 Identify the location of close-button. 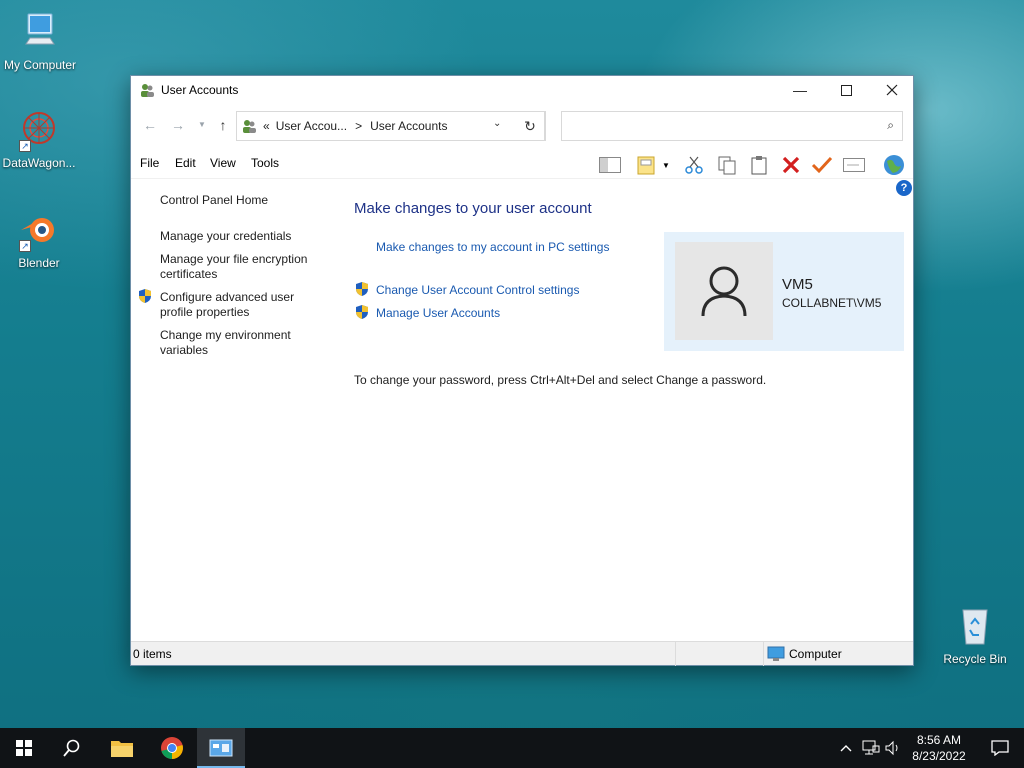
(892, 90).